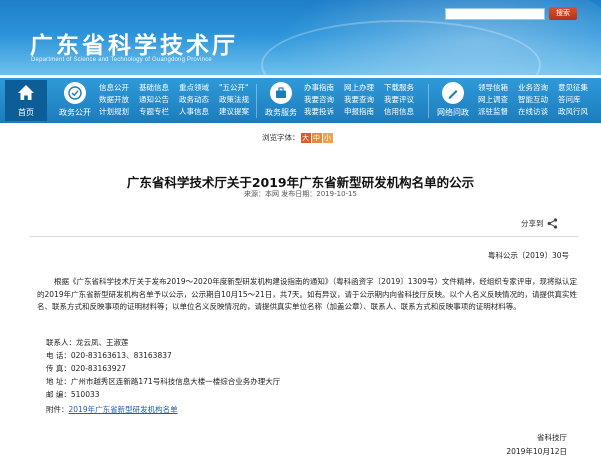 The width and height of the screenshot is (601, 458). I want to click on nav-interaction-label: 网络问政, so click(453, 112).